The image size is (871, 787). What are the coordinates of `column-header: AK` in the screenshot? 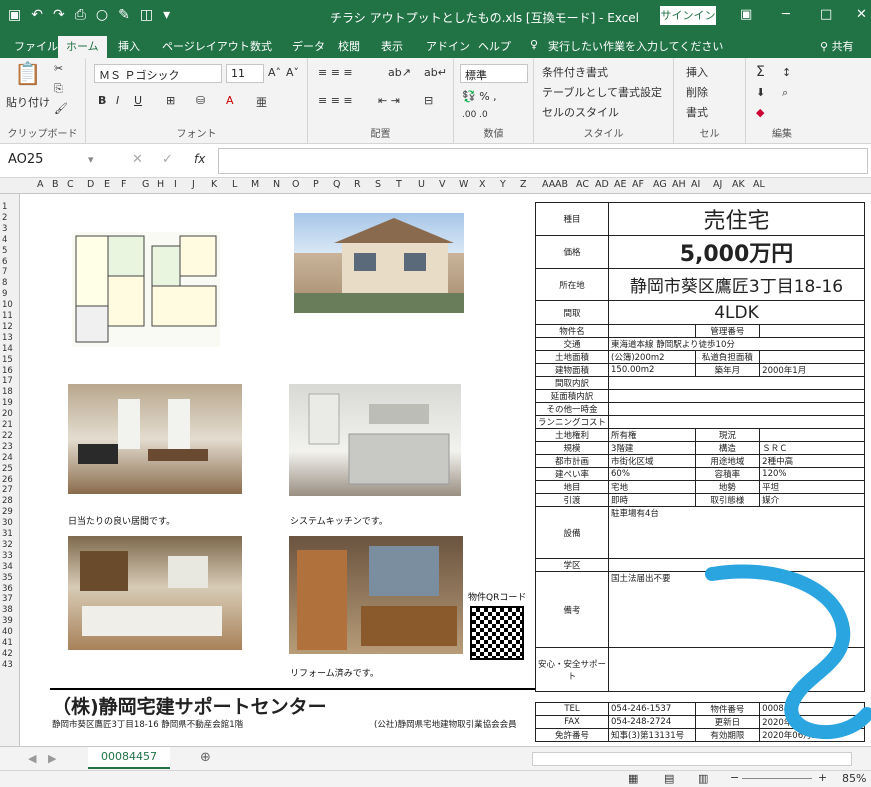 It's located at (738, 184).